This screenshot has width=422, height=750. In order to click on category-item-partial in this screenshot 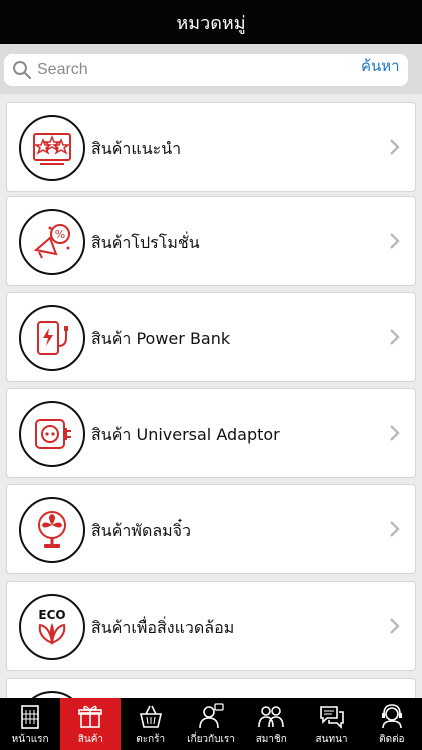, I will do `click(211, 688)`.